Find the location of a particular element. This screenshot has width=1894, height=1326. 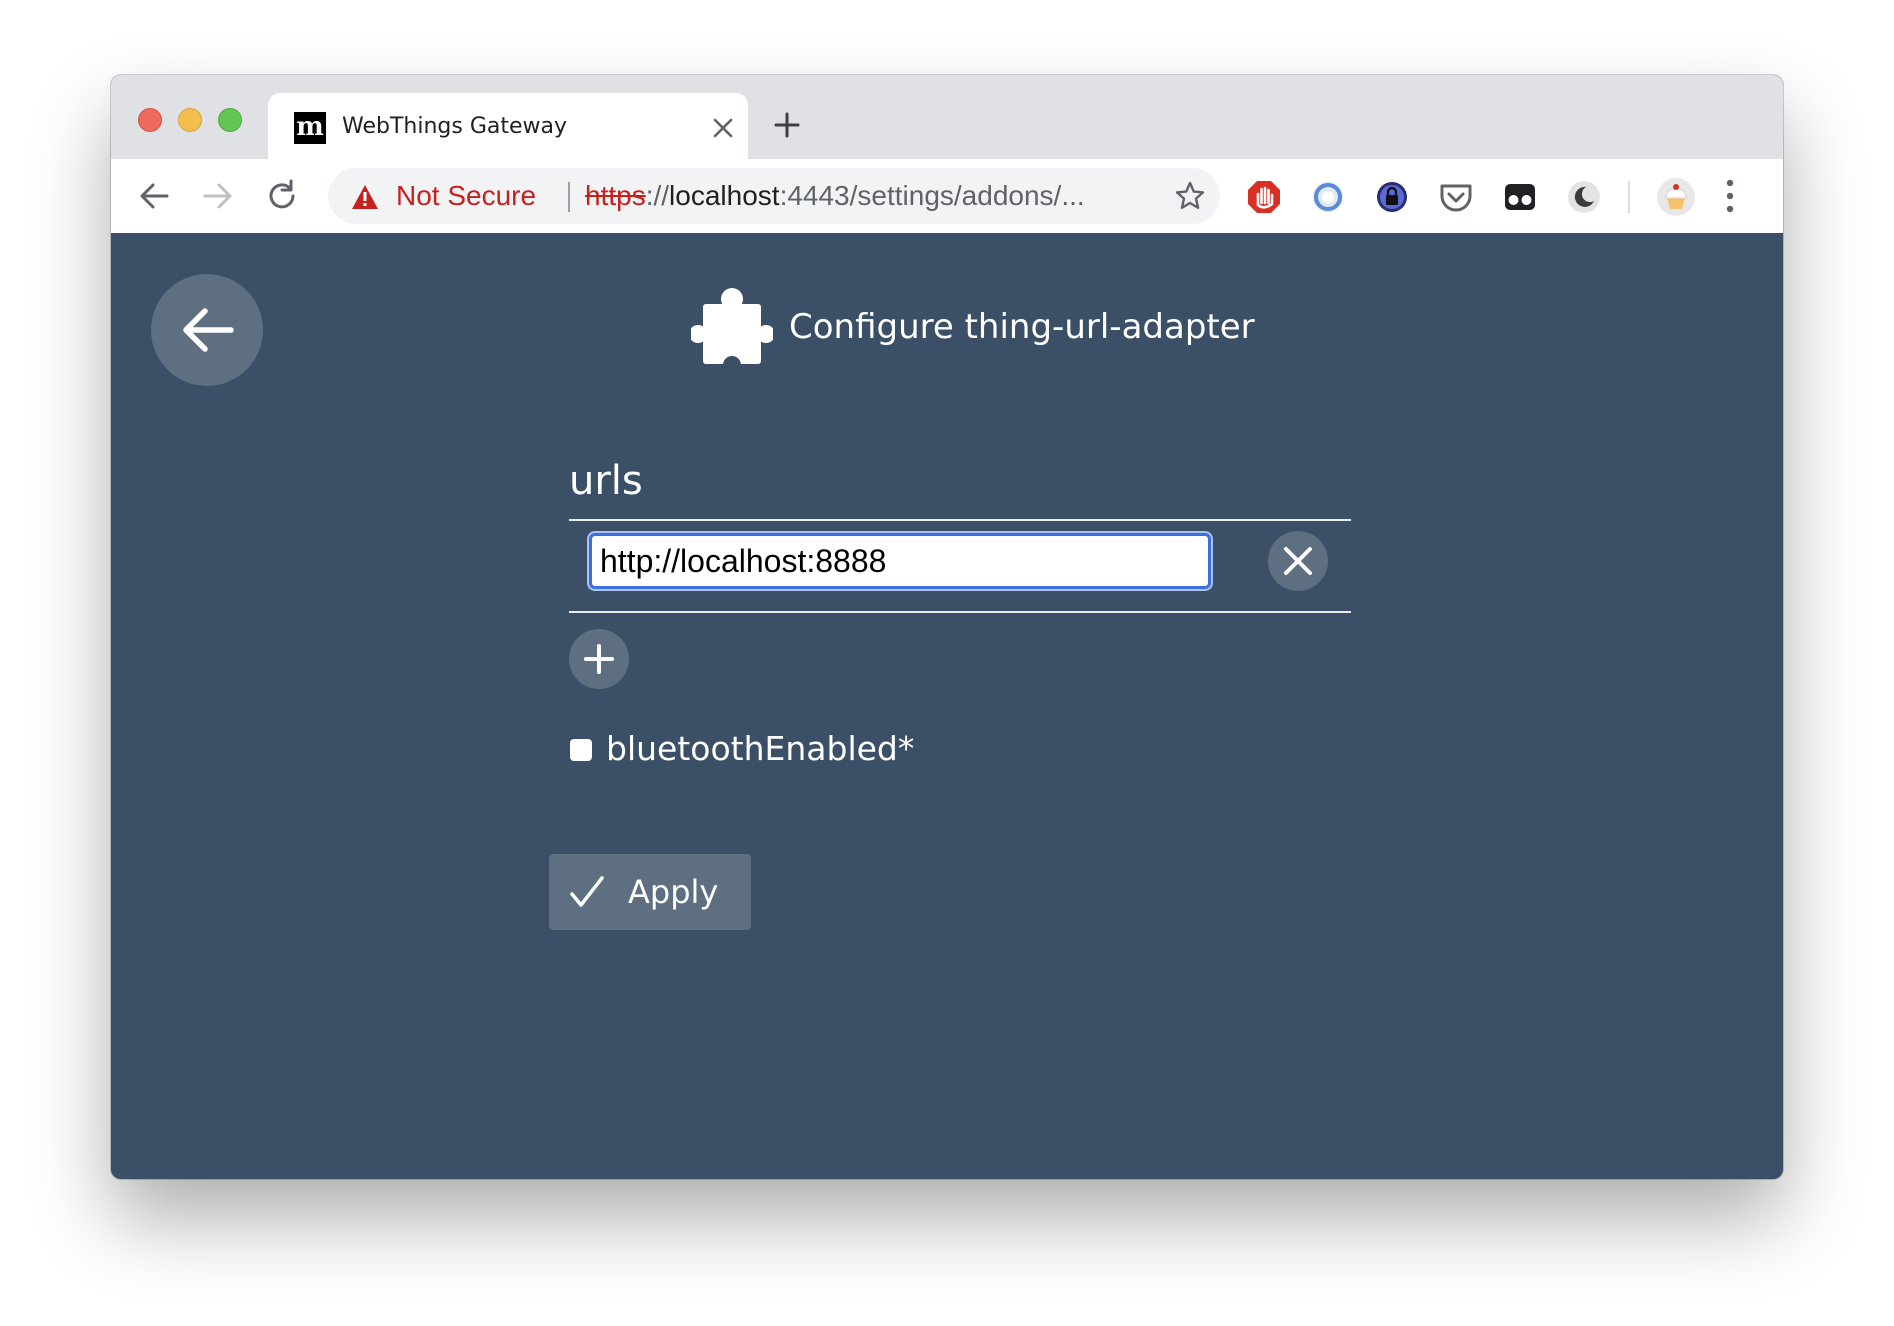

menu-kebab-icon is located at coordinates (1730, 196).